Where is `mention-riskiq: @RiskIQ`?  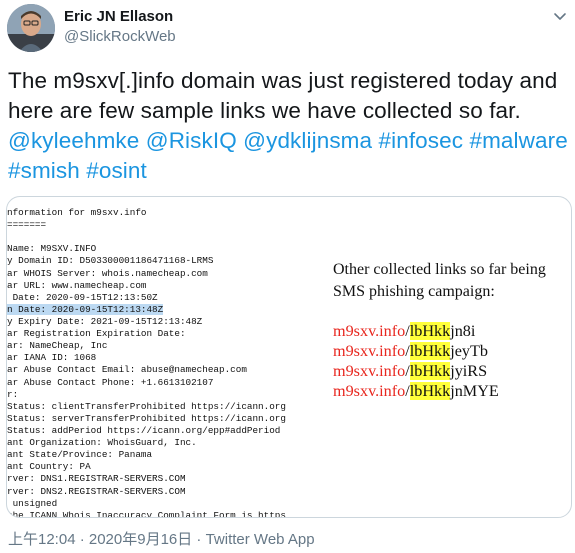
mention-riskiq: @RiskIQ is located at coordinates (191, 140).